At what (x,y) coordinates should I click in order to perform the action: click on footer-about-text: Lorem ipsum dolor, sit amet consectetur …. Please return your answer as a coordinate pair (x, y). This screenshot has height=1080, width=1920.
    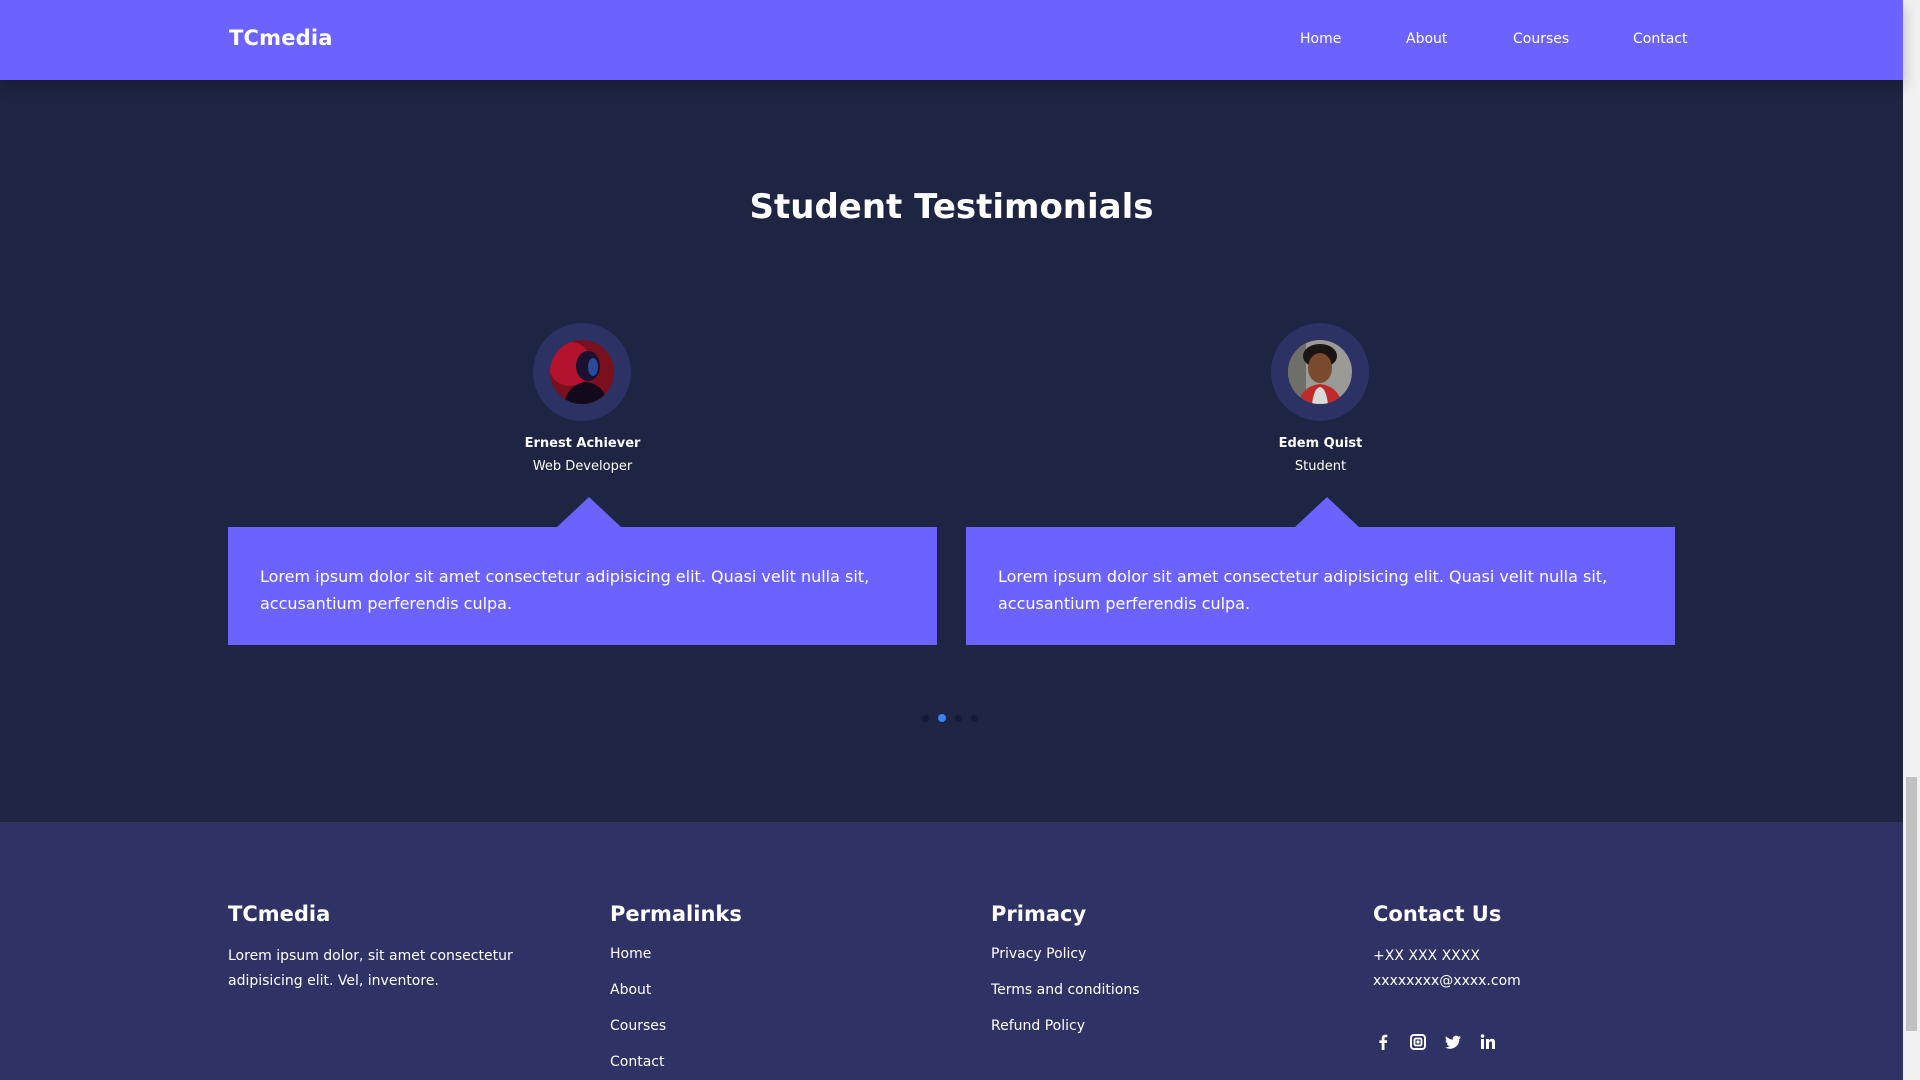
    Looking at the image, I should click on (370, 968).